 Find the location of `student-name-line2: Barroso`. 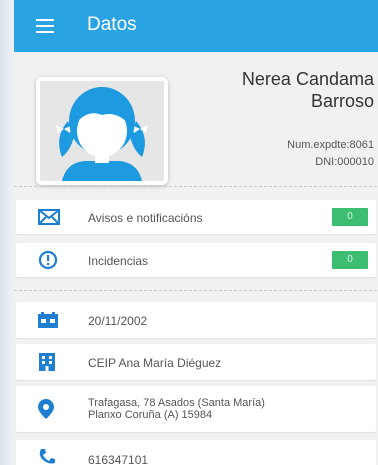

student-name-line2: Barroso is located at coordinates (342, 101).